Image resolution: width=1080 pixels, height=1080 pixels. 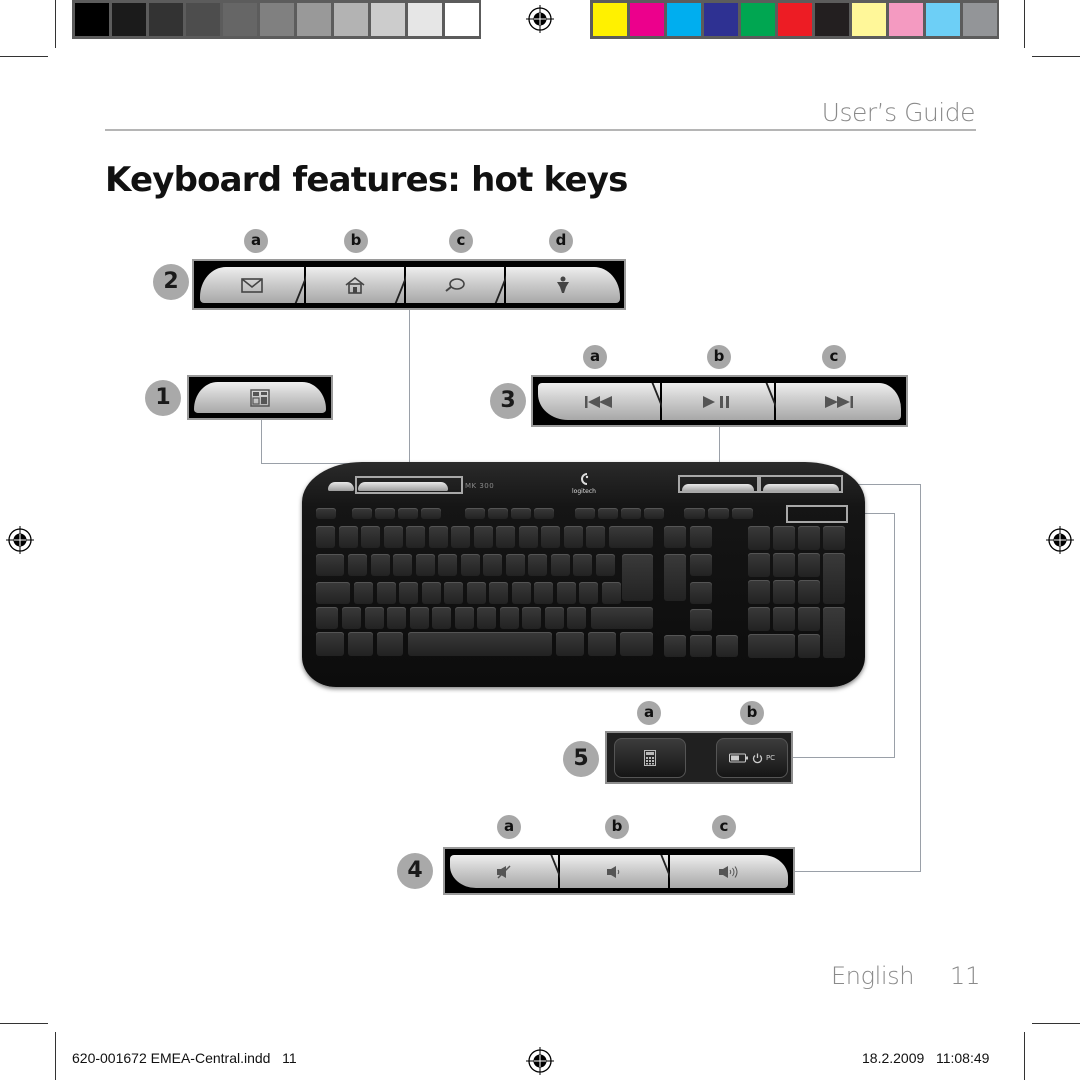 I want to click on mute-hotkey, so click(x=504, y=871).